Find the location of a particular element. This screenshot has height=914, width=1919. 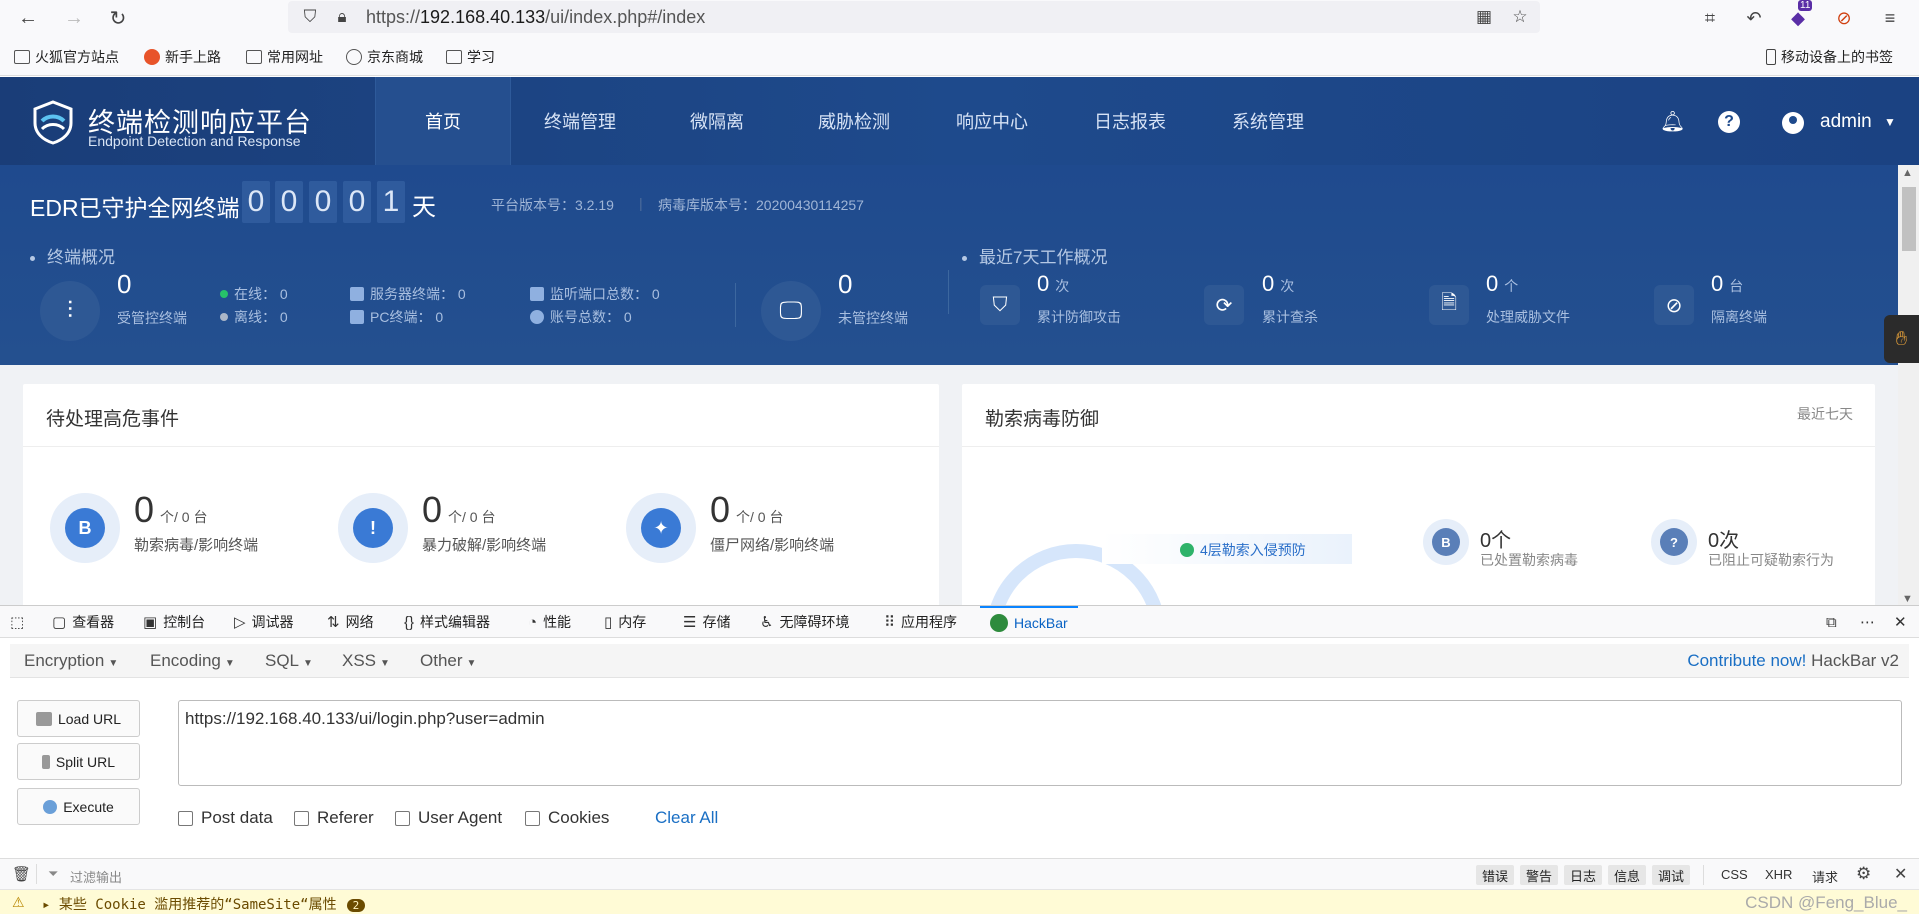

split-url-button: Split URL is located at coordinates (78, 761).